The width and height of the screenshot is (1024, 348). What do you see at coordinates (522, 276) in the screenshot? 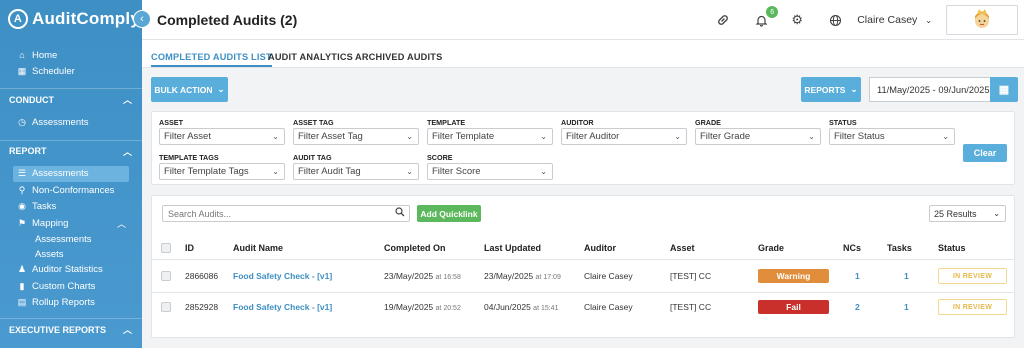
I see `last-updated: 23/May/2025 at 17:09` at bounding box center [522, 276].